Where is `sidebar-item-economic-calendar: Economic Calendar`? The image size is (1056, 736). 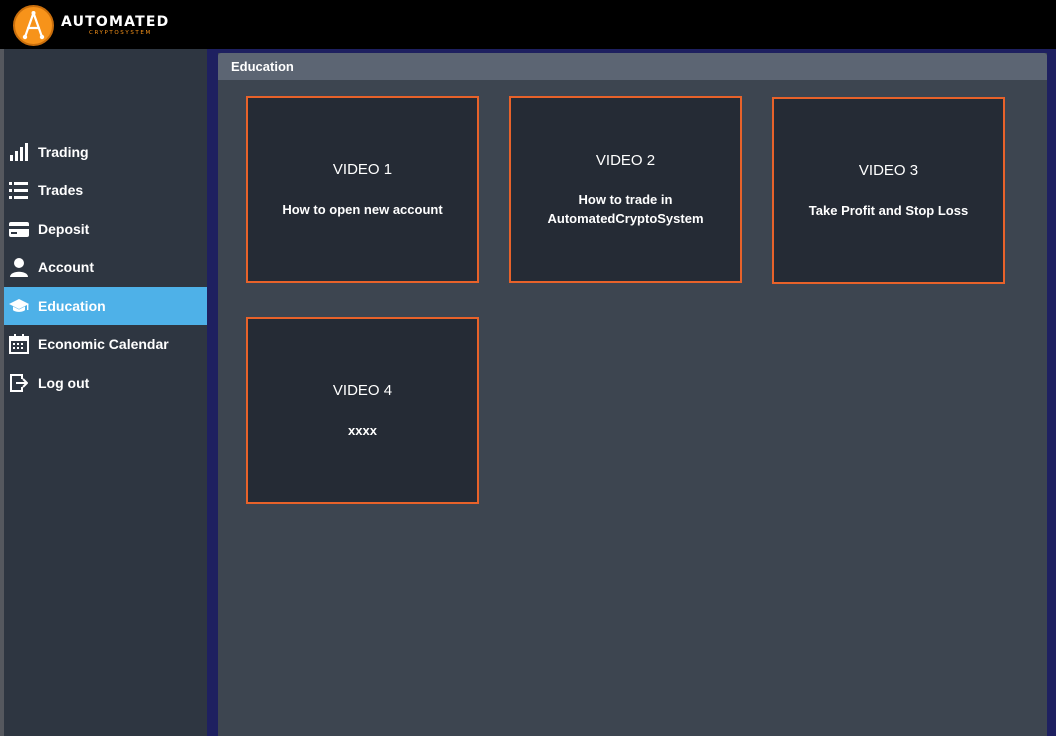
sidebar-item-economic-calendar: Economic Calendar is located at coordinates (105, 344).